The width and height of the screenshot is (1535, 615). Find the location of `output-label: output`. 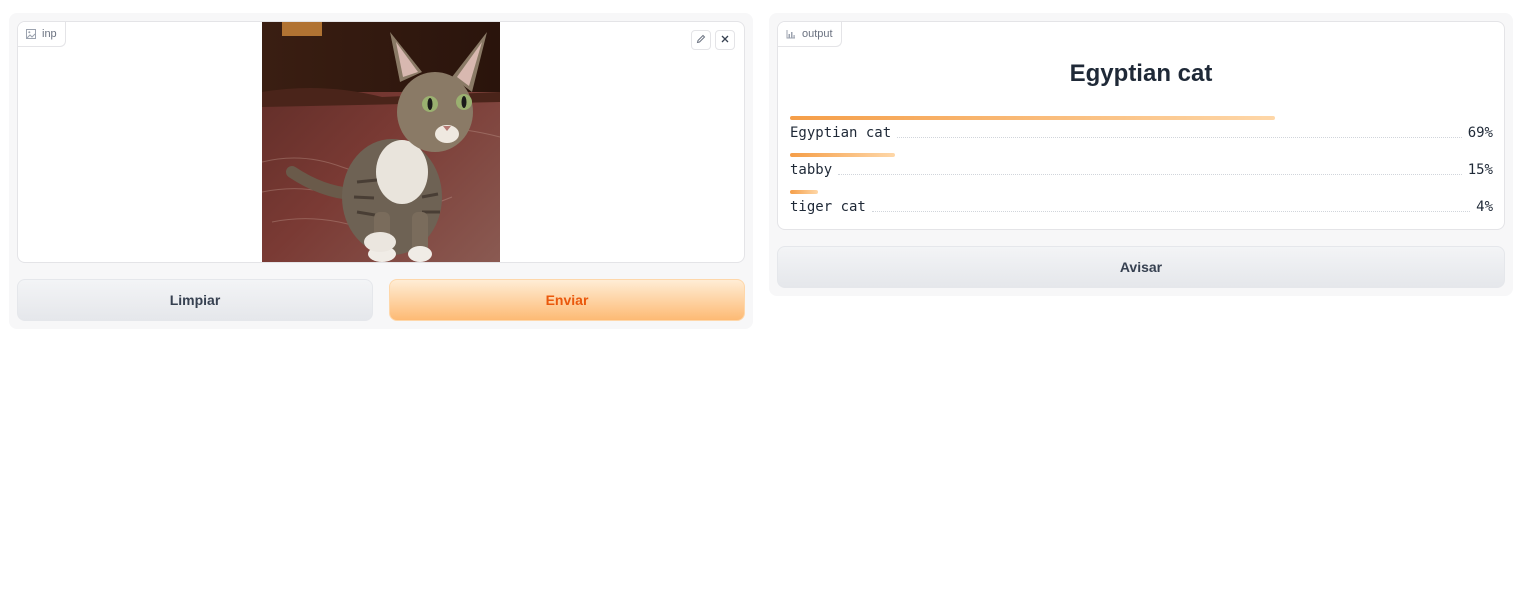

output-label: output is located at coordinates (817, 34).